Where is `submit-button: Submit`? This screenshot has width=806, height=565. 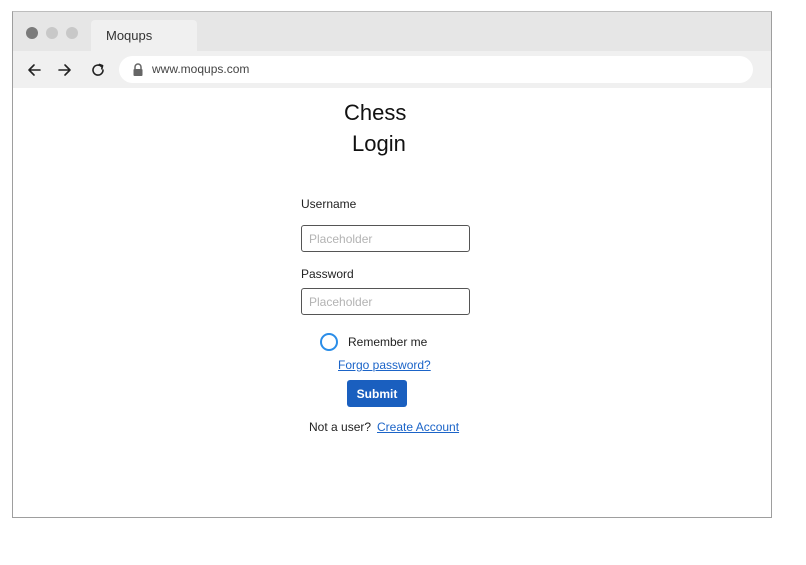 submit-button: Submit is located at coordinates (377, 393).